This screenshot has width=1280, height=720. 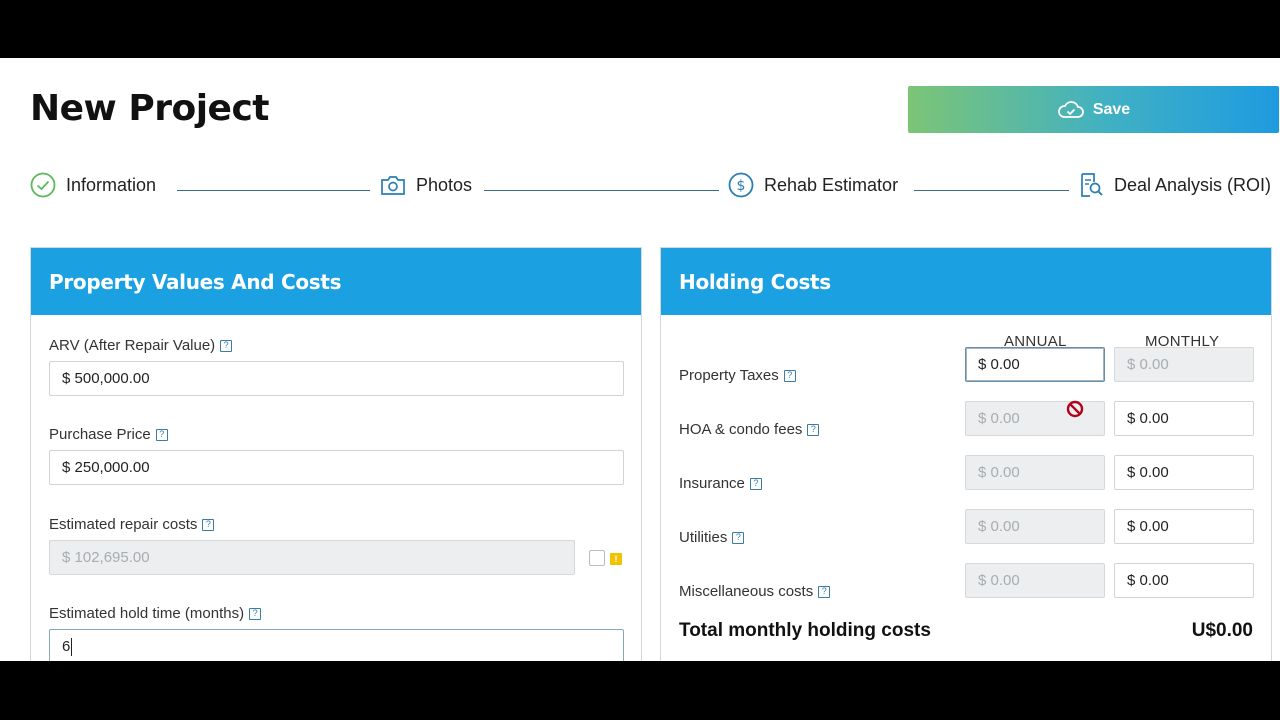 I want to click on report-search-icon, so click(x=1091, y=185).